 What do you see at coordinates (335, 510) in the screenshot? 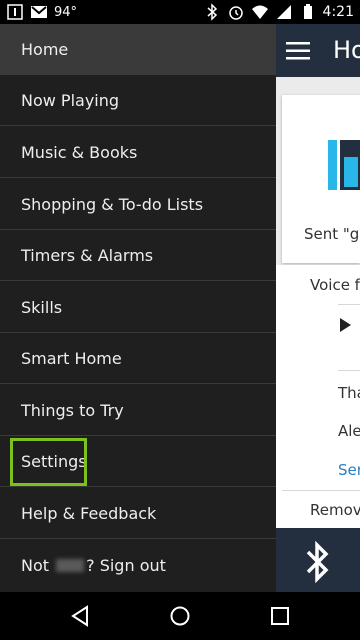
I see `remove-button: Remove` at bounding box center [335, 510].